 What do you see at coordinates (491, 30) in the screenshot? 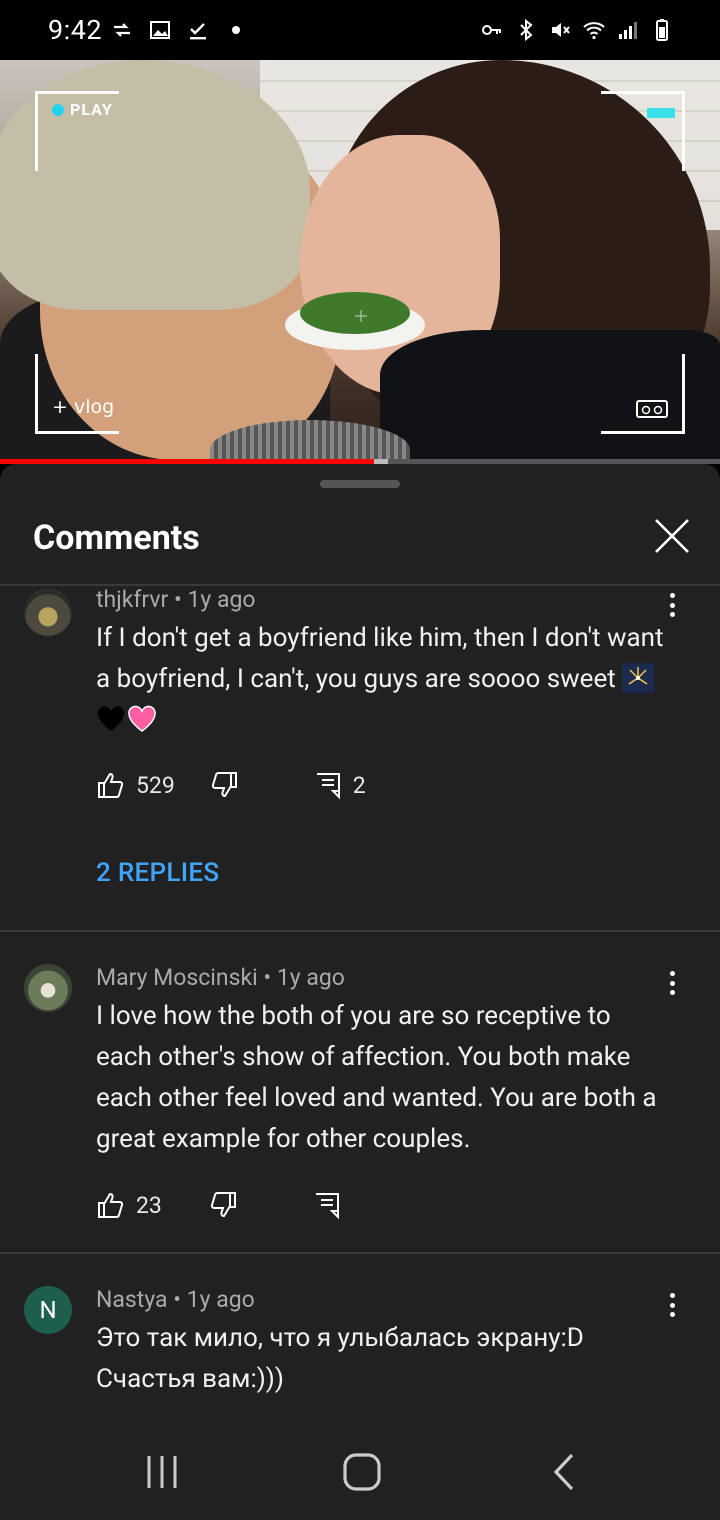
I see `vpn-key-icon` at bounding box center [491, 30].